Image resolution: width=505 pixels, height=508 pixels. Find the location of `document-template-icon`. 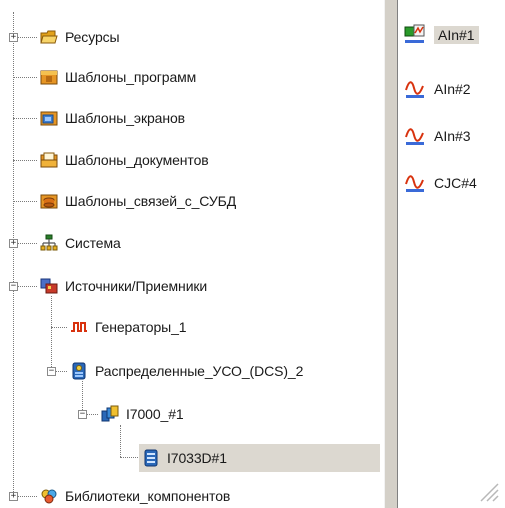

document-template-icon is located at coordinates (49, 160).